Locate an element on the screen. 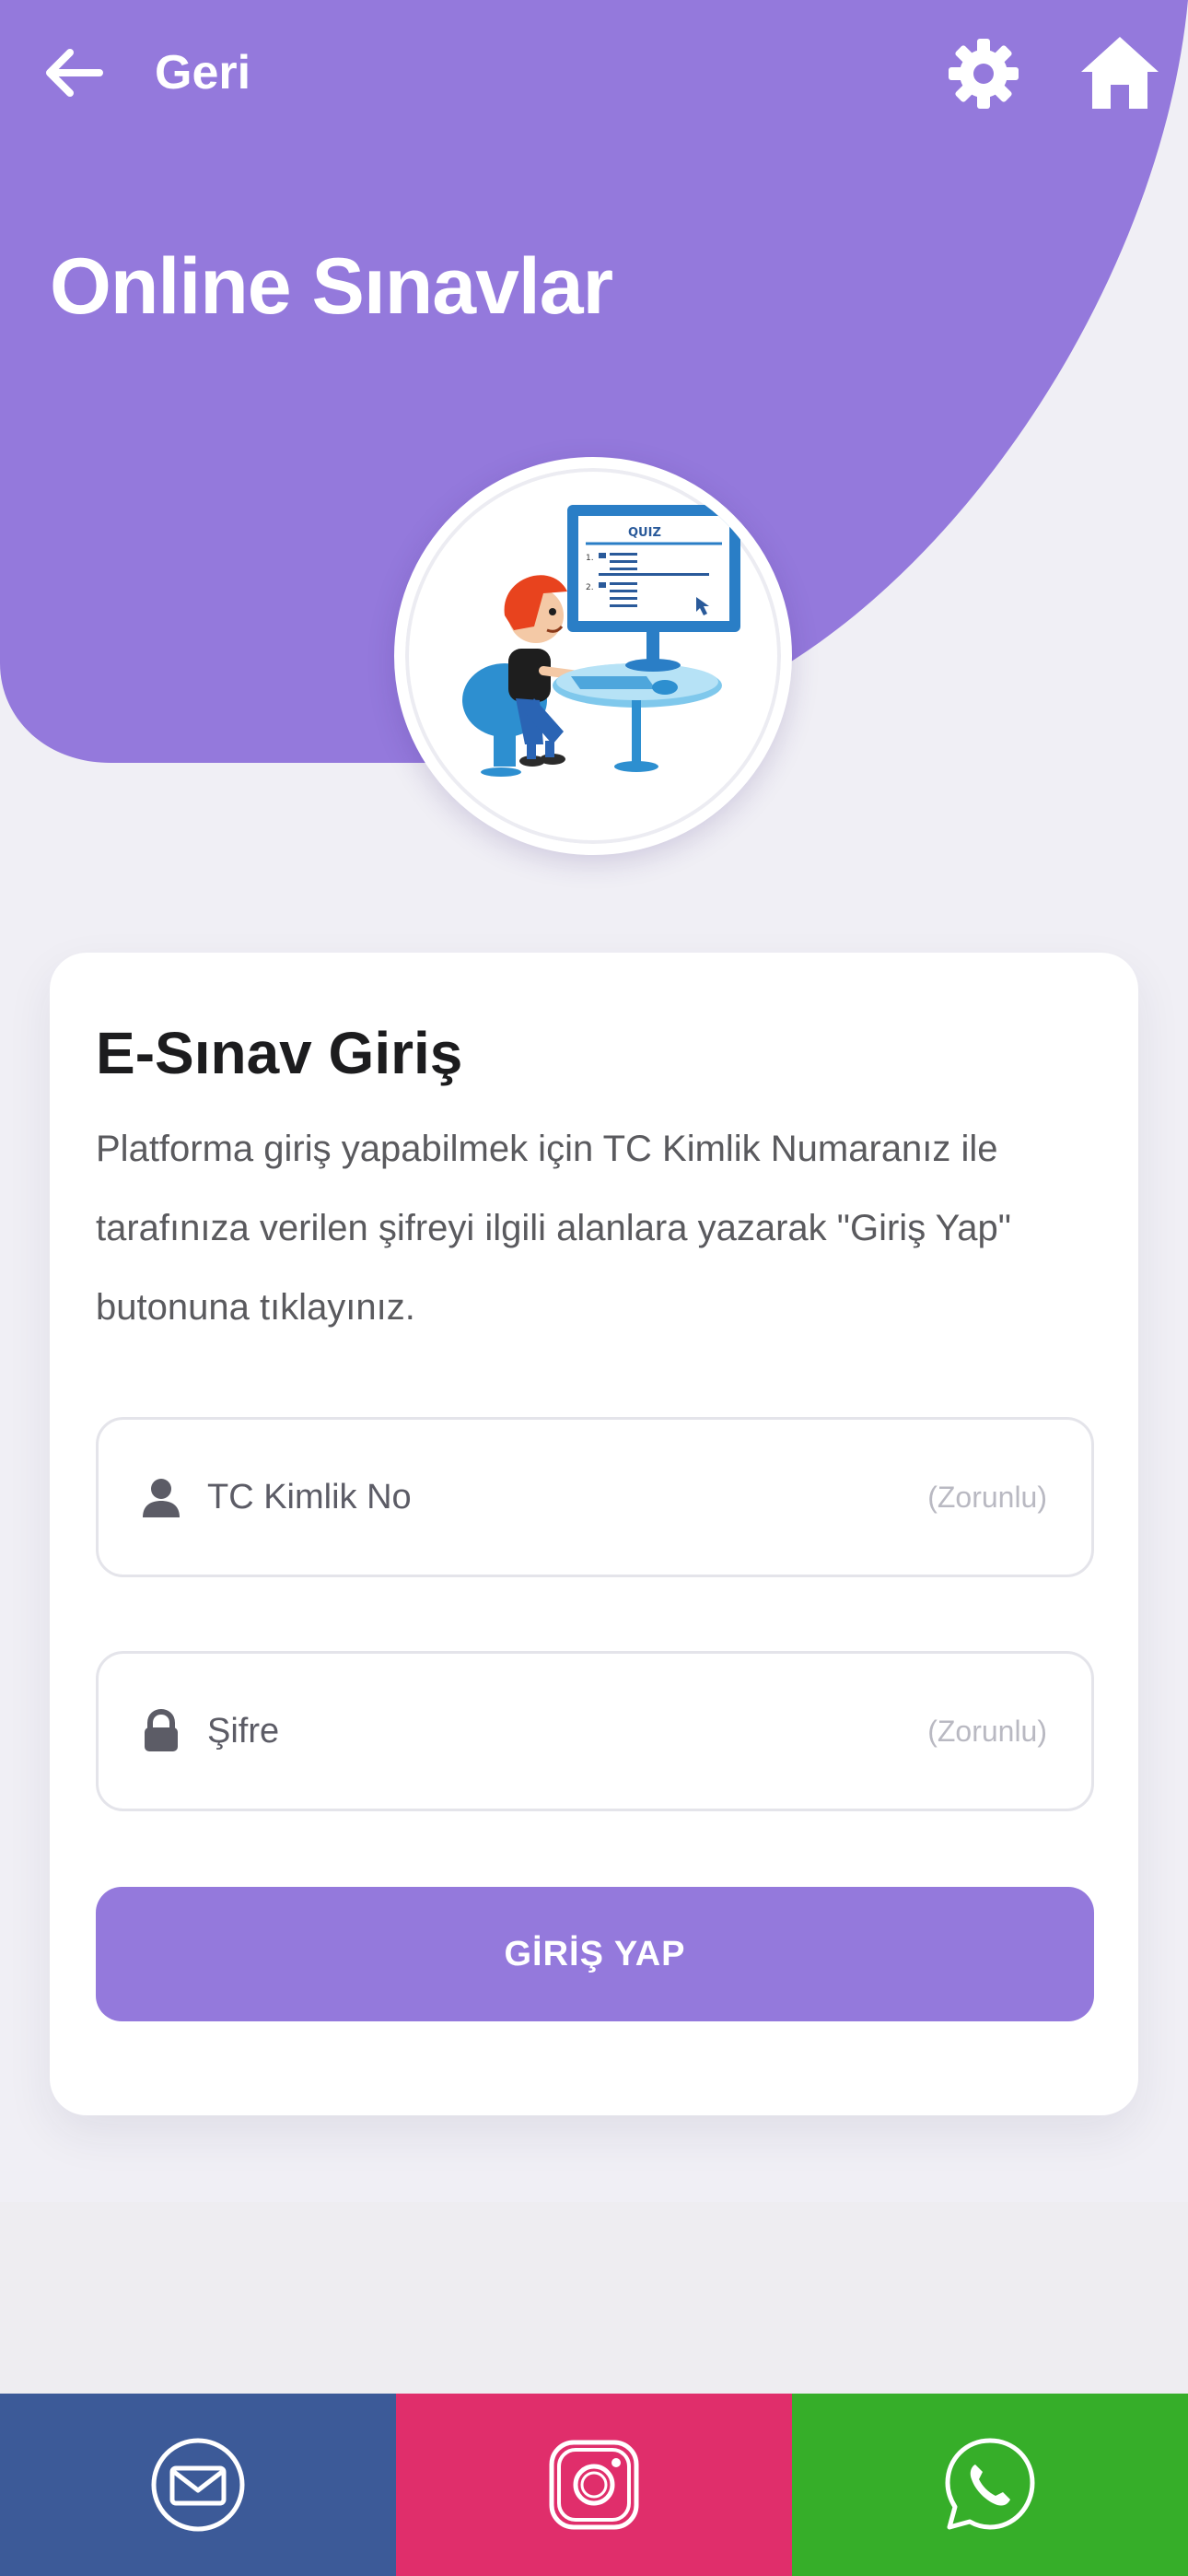  social-bar is located at coordinates (594, 2485).